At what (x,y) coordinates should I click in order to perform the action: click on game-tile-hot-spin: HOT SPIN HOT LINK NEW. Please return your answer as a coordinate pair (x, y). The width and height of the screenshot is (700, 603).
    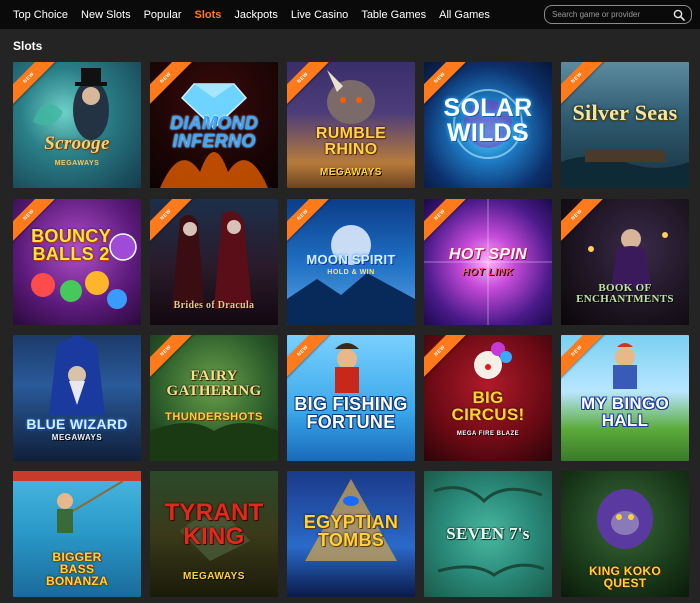
    Looking at the image, I should click on (488, 262).